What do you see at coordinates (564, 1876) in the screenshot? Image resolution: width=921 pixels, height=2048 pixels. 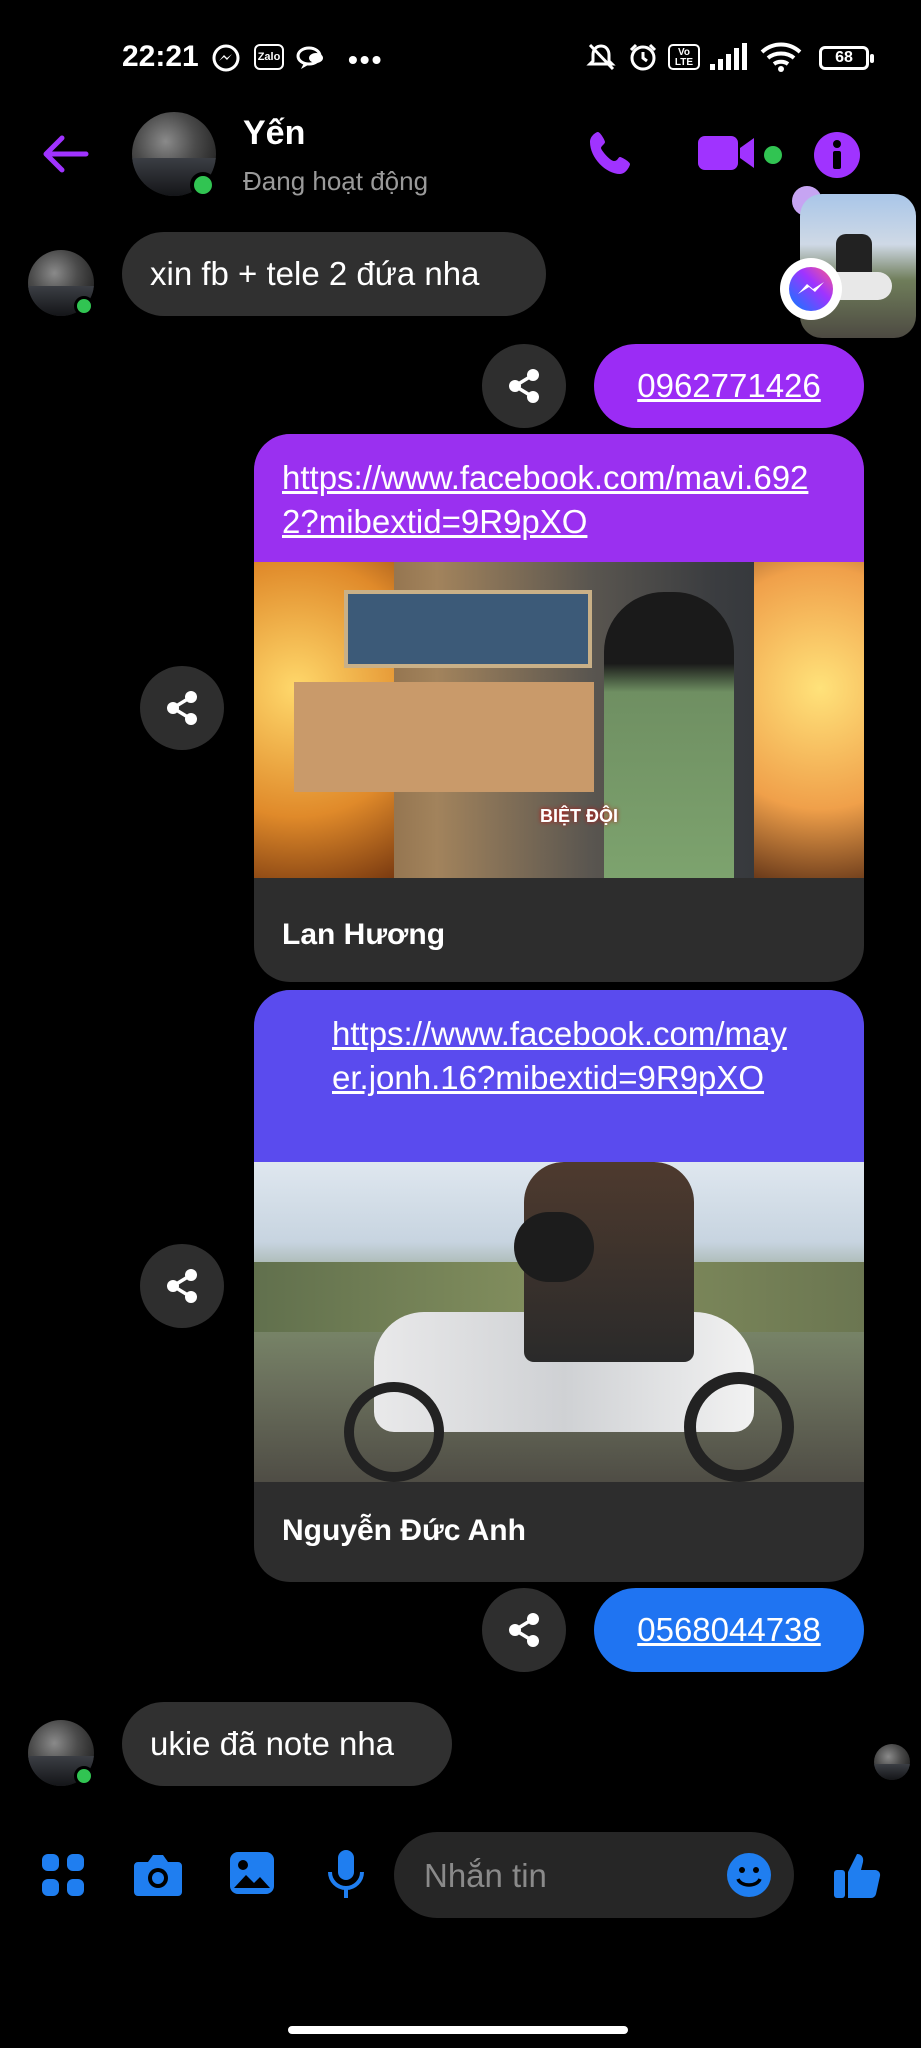 I see `message-input` at bounding box center [564, 1876].